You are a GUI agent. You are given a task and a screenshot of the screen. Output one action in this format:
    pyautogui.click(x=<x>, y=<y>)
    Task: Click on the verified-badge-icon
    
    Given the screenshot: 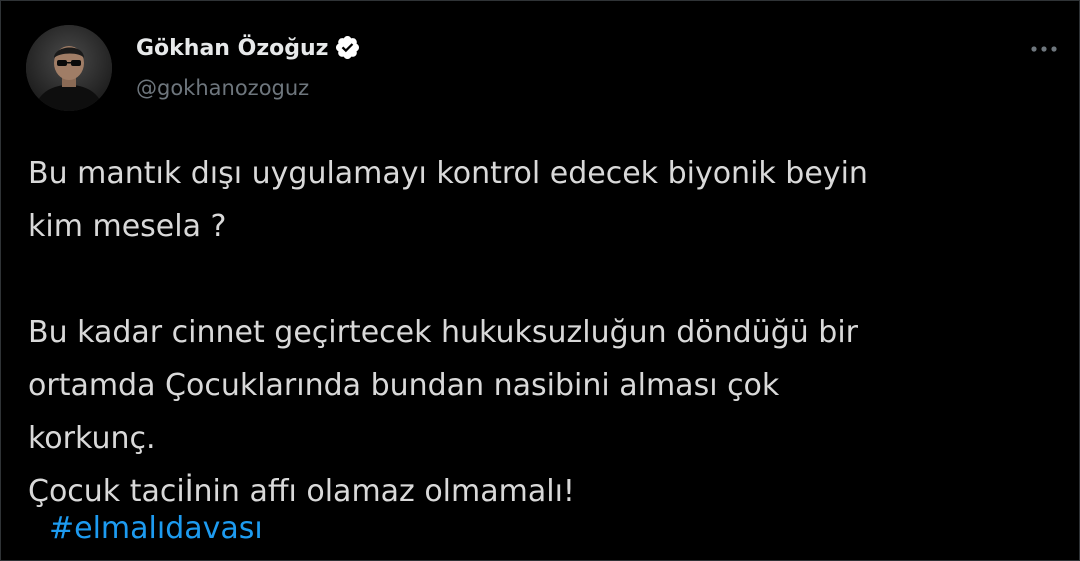 What is the action you would take?
    pyautogui.click(x=347, y=47)
    